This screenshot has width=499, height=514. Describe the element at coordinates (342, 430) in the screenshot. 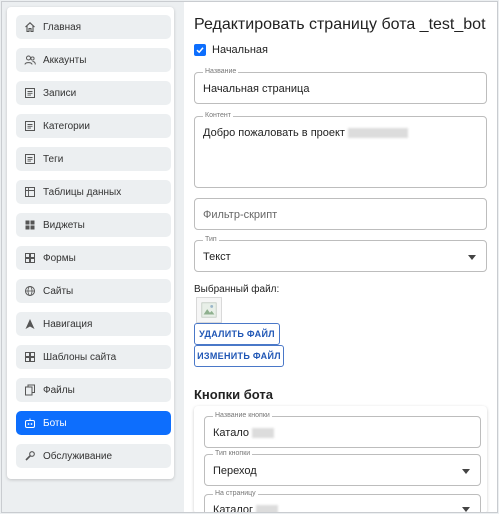

I see `button-name-field: Название кнопки Катало` at that location.